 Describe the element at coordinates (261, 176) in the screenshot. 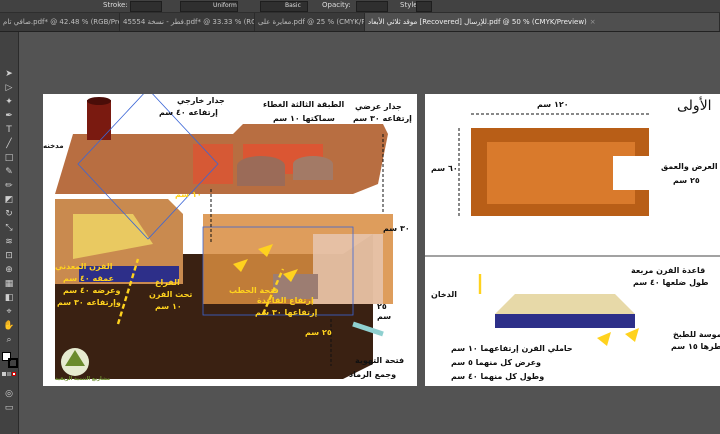

I see `pot-1-body` at that location.